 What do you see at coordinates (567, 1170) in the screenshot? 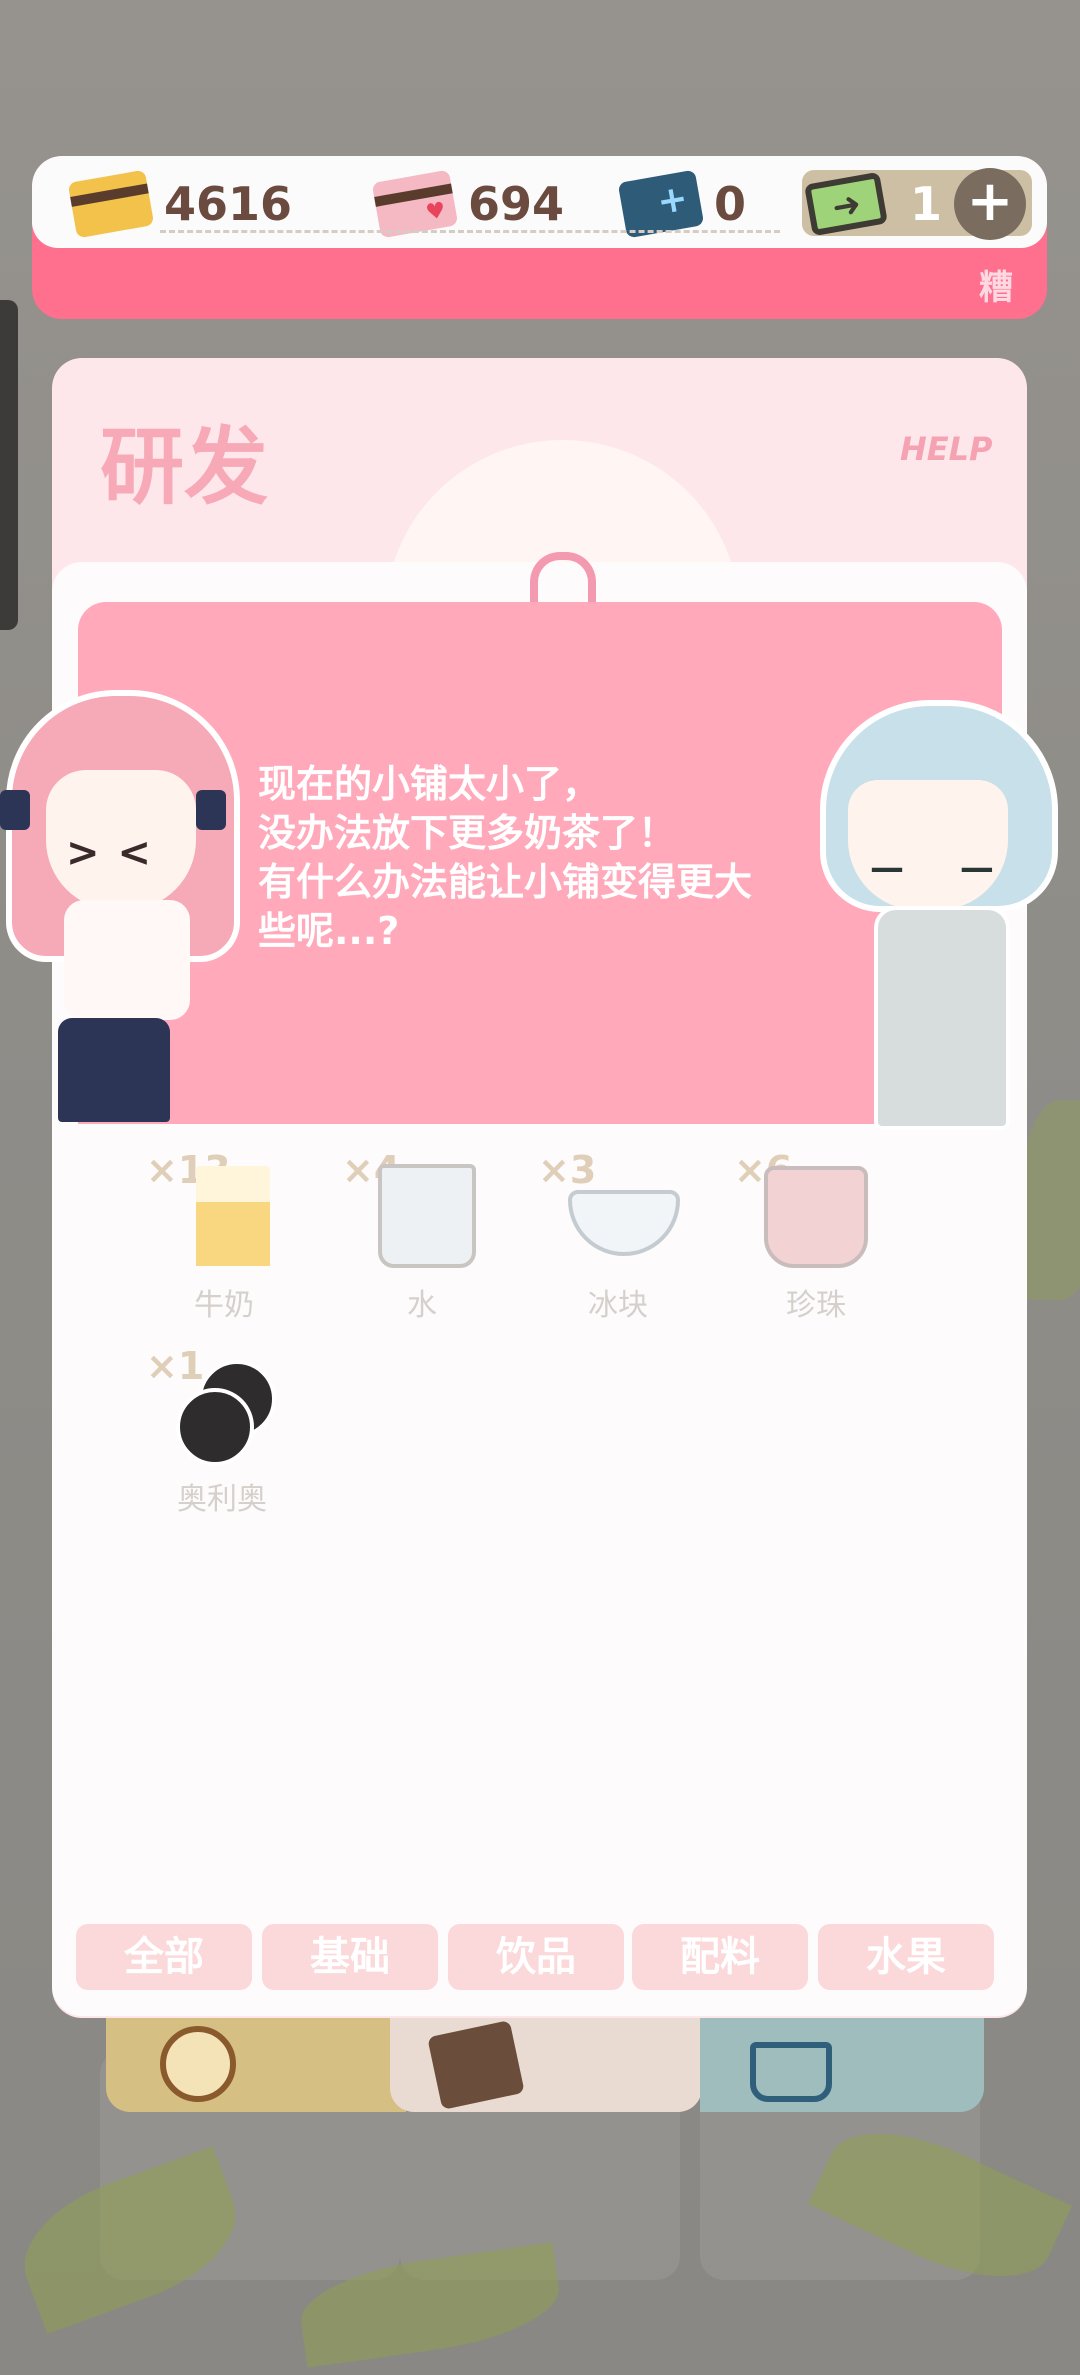
I see `item-quantity: ×3` at bounding box center [567, 1170].